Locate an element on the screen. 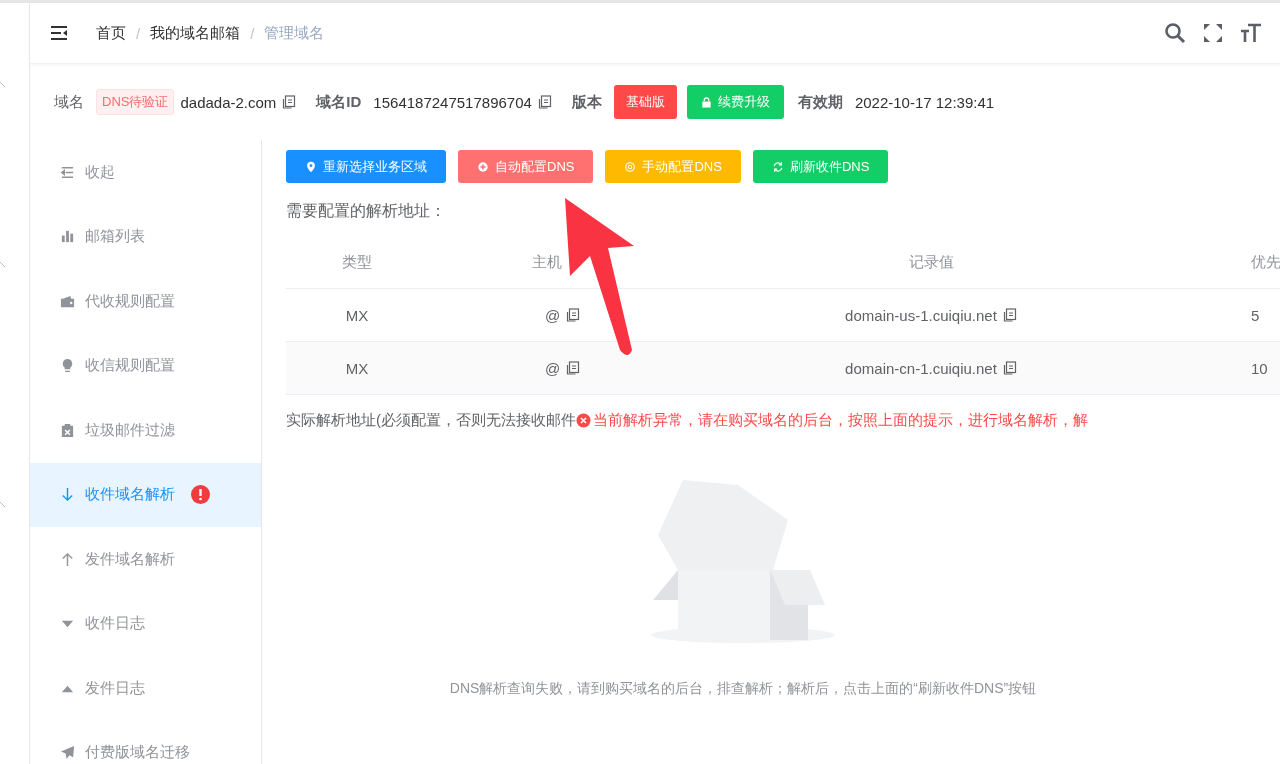 This screenshot has width=1280, height=764. expiry-date: 2022-10-17 12:39:41 is located at coordinates (924, 102).